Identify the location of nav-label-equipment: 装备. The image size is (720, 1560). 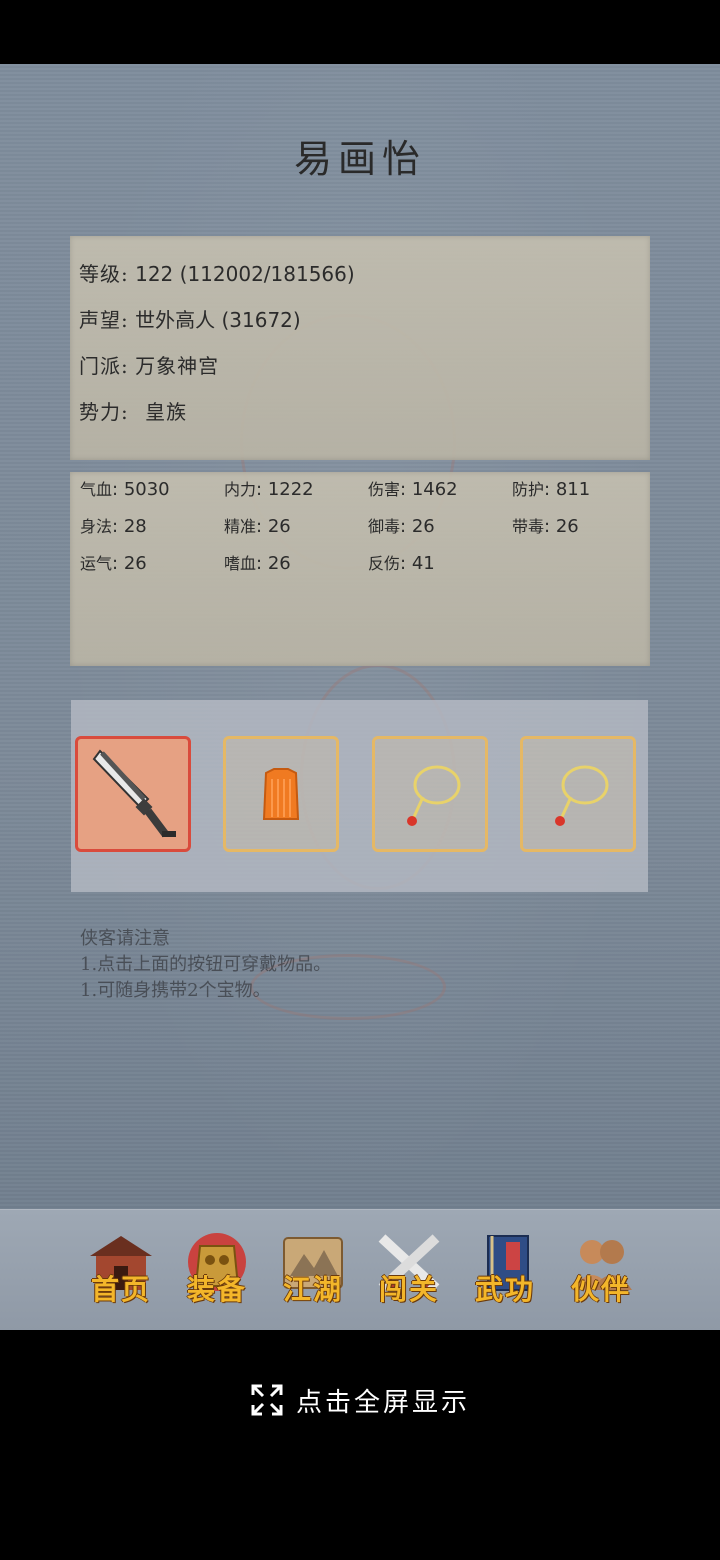
(216, 1289).